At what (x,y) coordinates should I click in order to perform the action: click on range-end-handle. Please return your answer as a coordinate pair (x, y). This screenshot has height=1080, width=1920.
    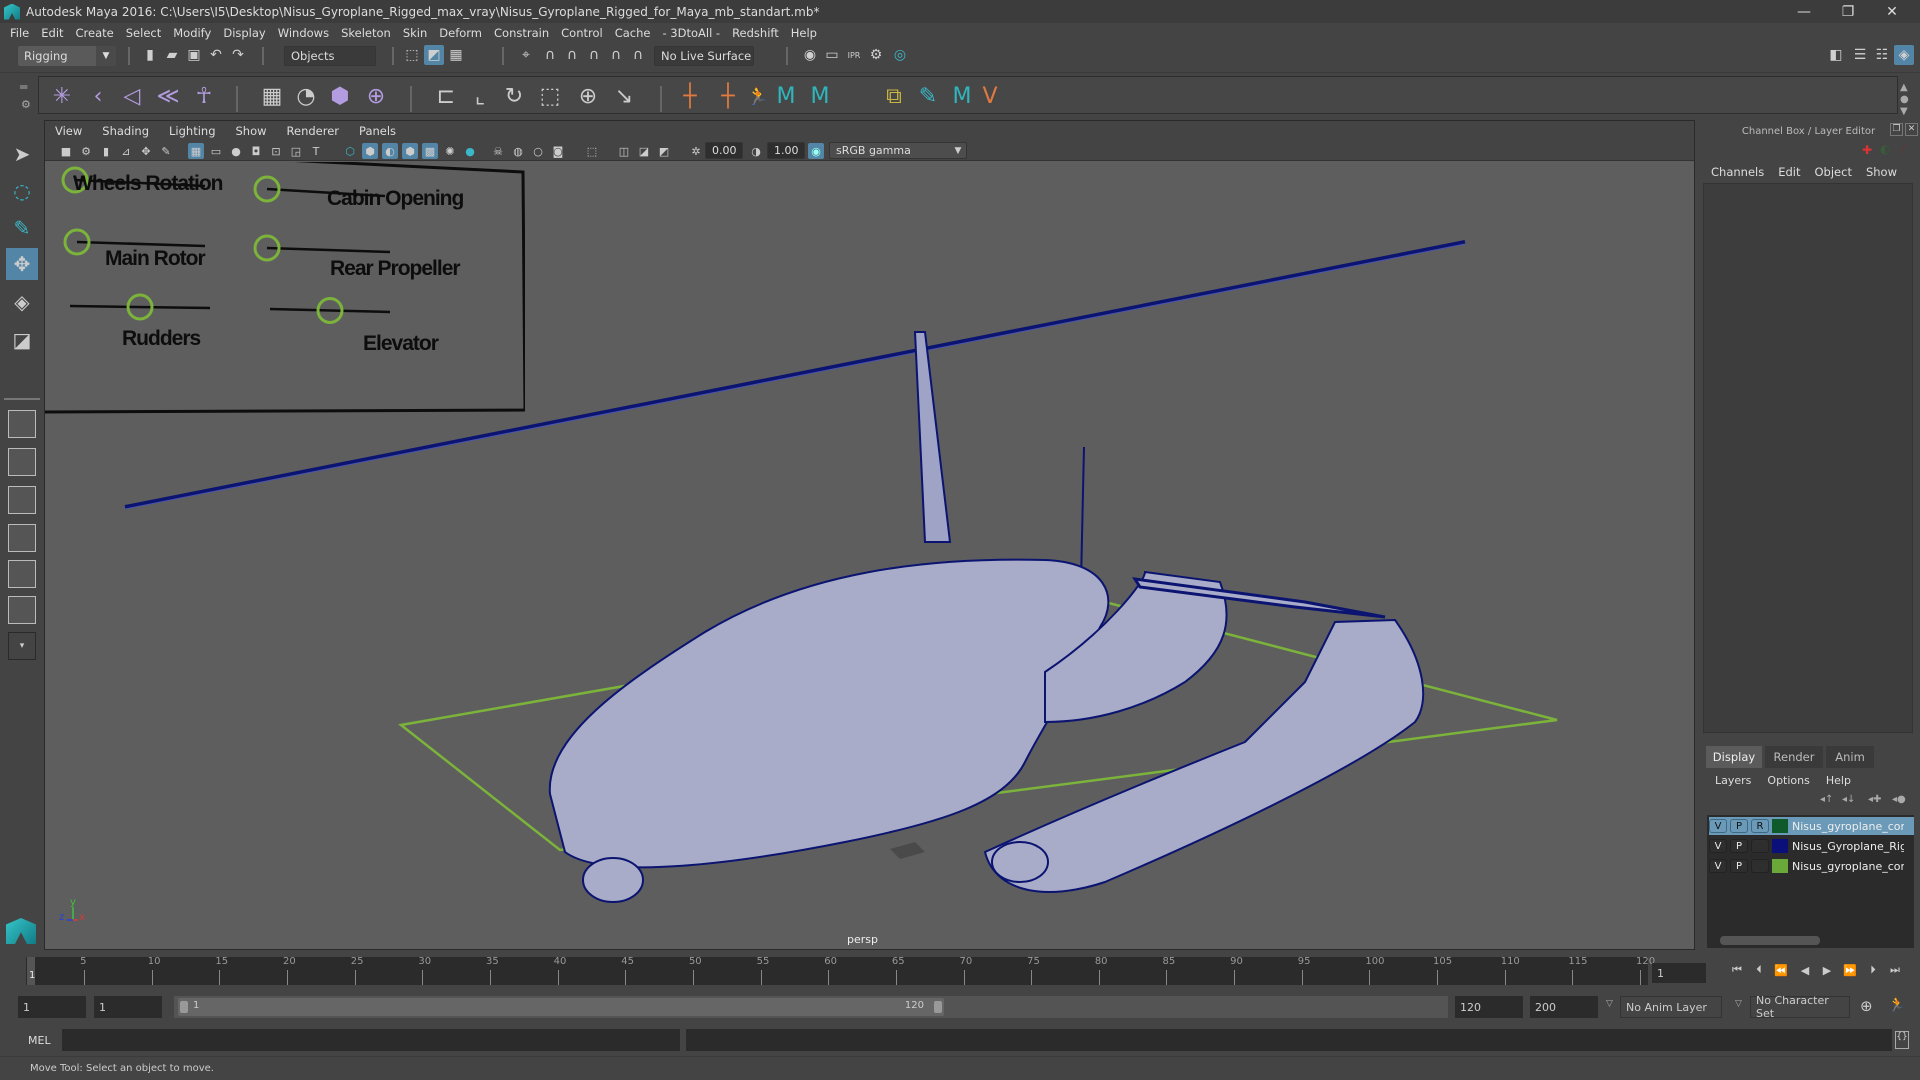
    Looking at the image, I should click on (938, 1007).